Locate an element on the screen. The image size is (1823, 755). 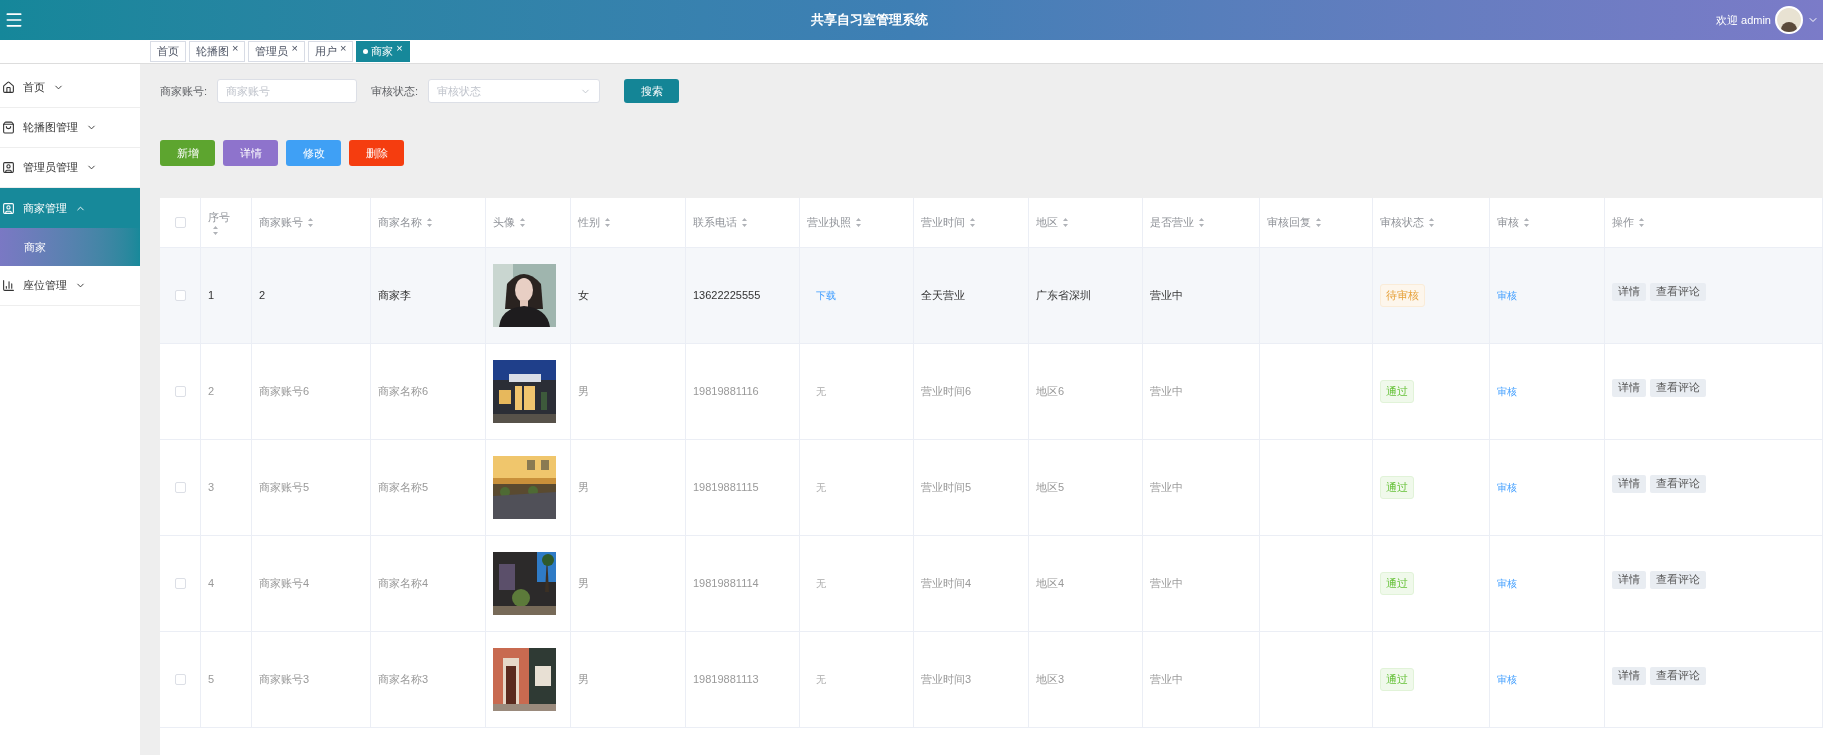
user-card-icon is located at coordinates (8, 208).